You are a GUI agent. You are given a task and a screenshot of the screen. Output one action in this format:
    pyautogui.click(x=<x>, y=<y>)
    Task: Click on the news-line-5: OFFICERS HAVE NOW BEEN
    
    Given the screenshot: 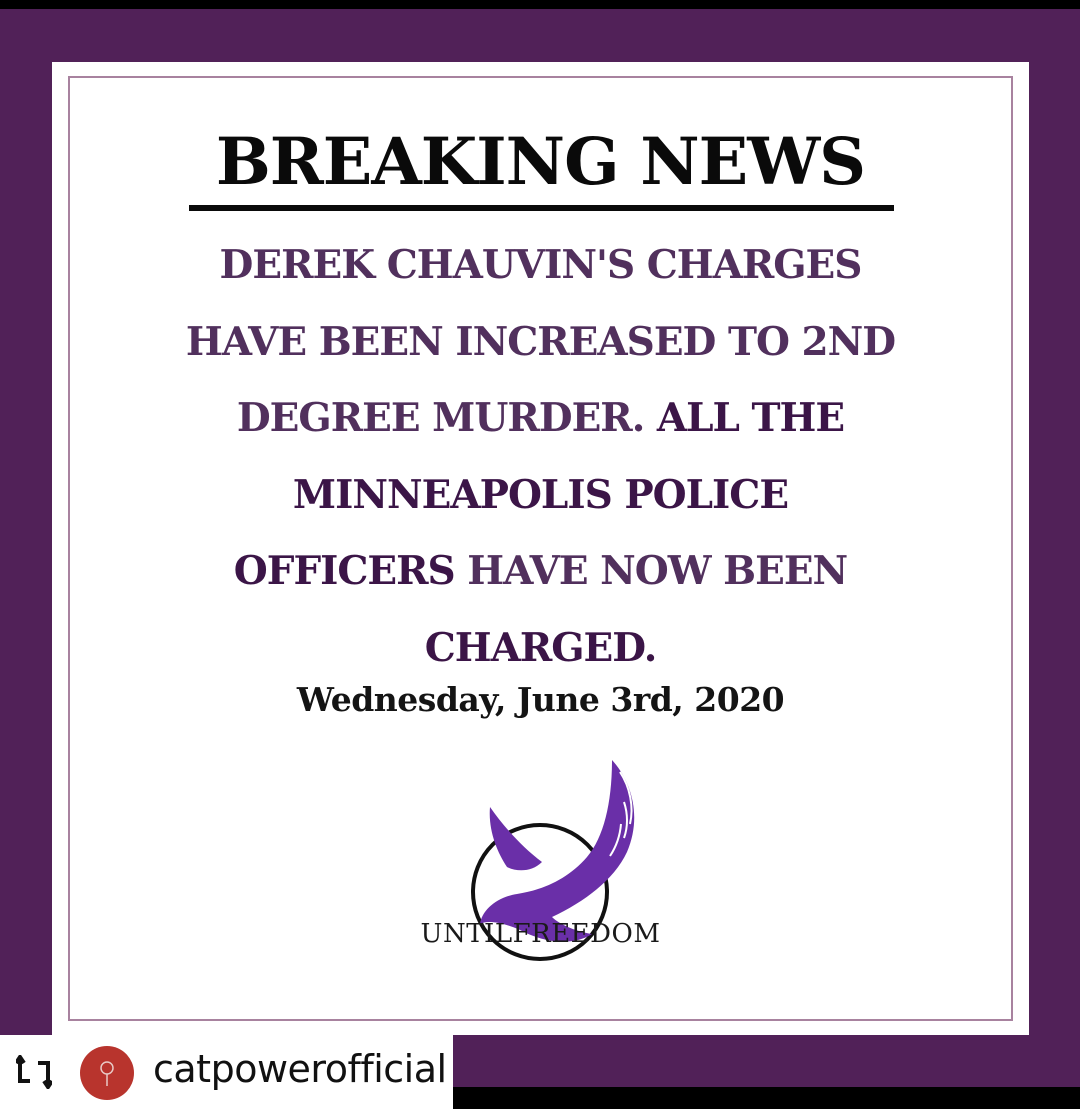 What is the action you would take?
    pyautogui.click(x=540, y=571)
    